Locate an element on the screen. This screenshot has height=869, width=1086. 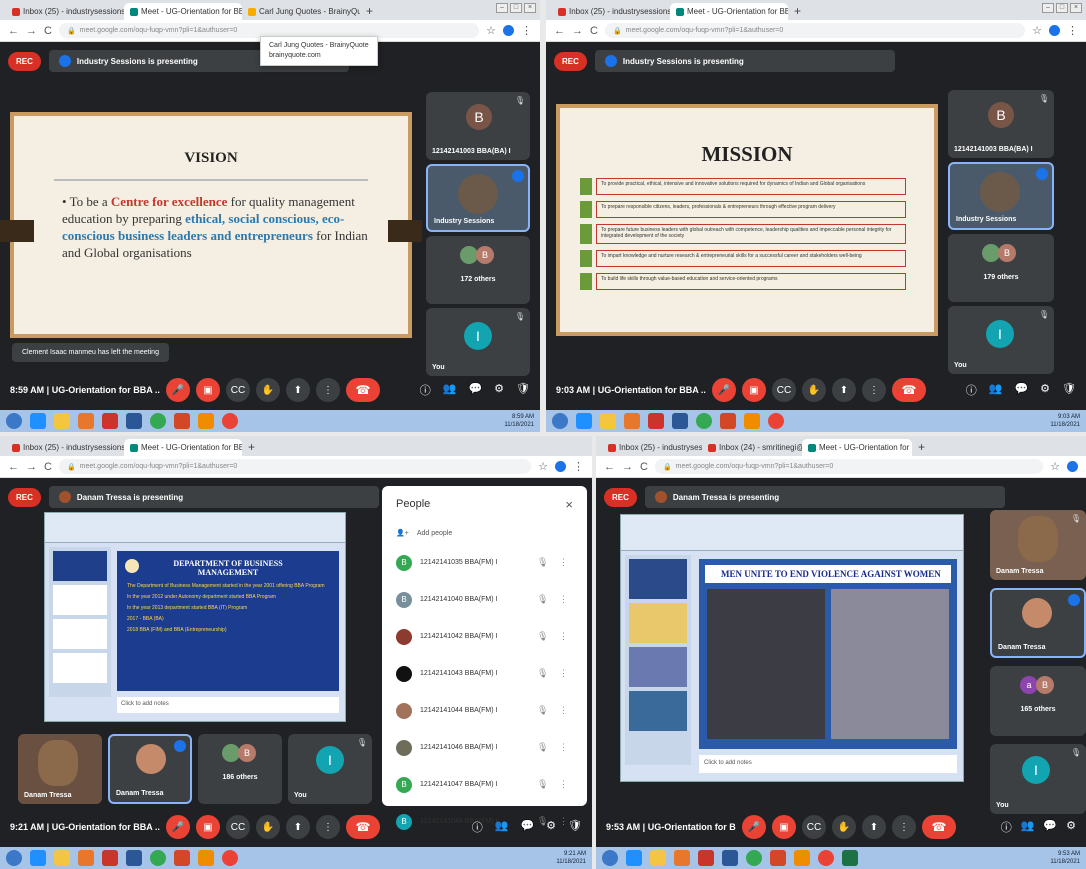
tab-meet: Meet - UG-Orientation for BBA is located at coordinates (857, 447).